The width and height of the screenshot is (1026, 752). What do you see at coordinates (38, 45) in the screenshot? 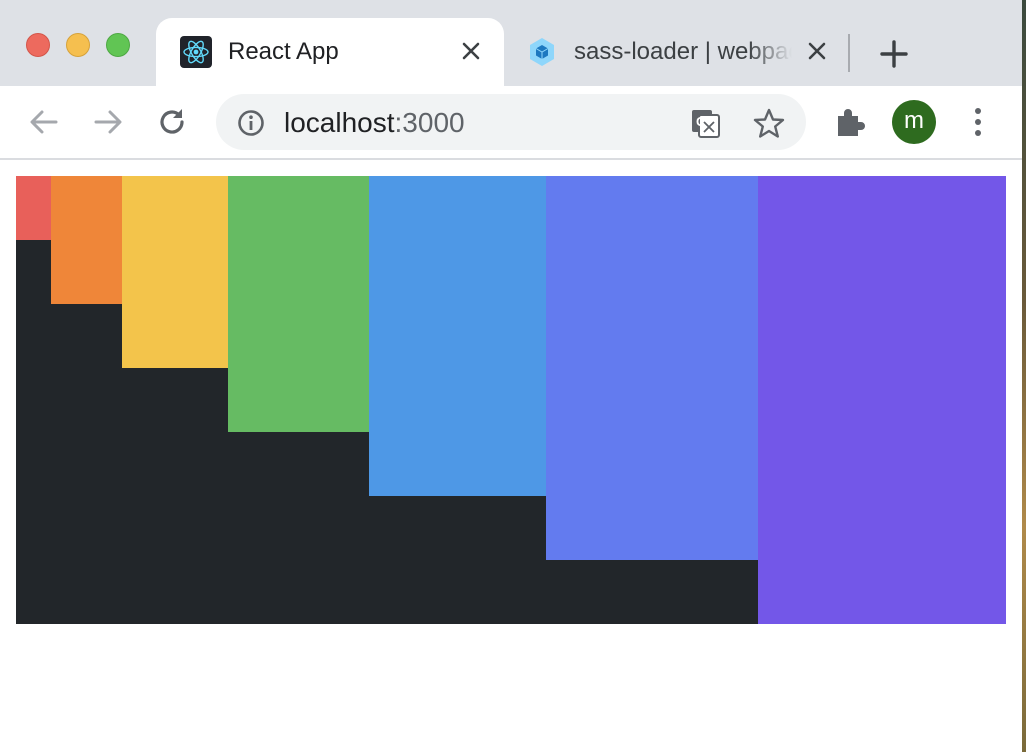
I see `window-close-button` at bounding box center [38, 45].